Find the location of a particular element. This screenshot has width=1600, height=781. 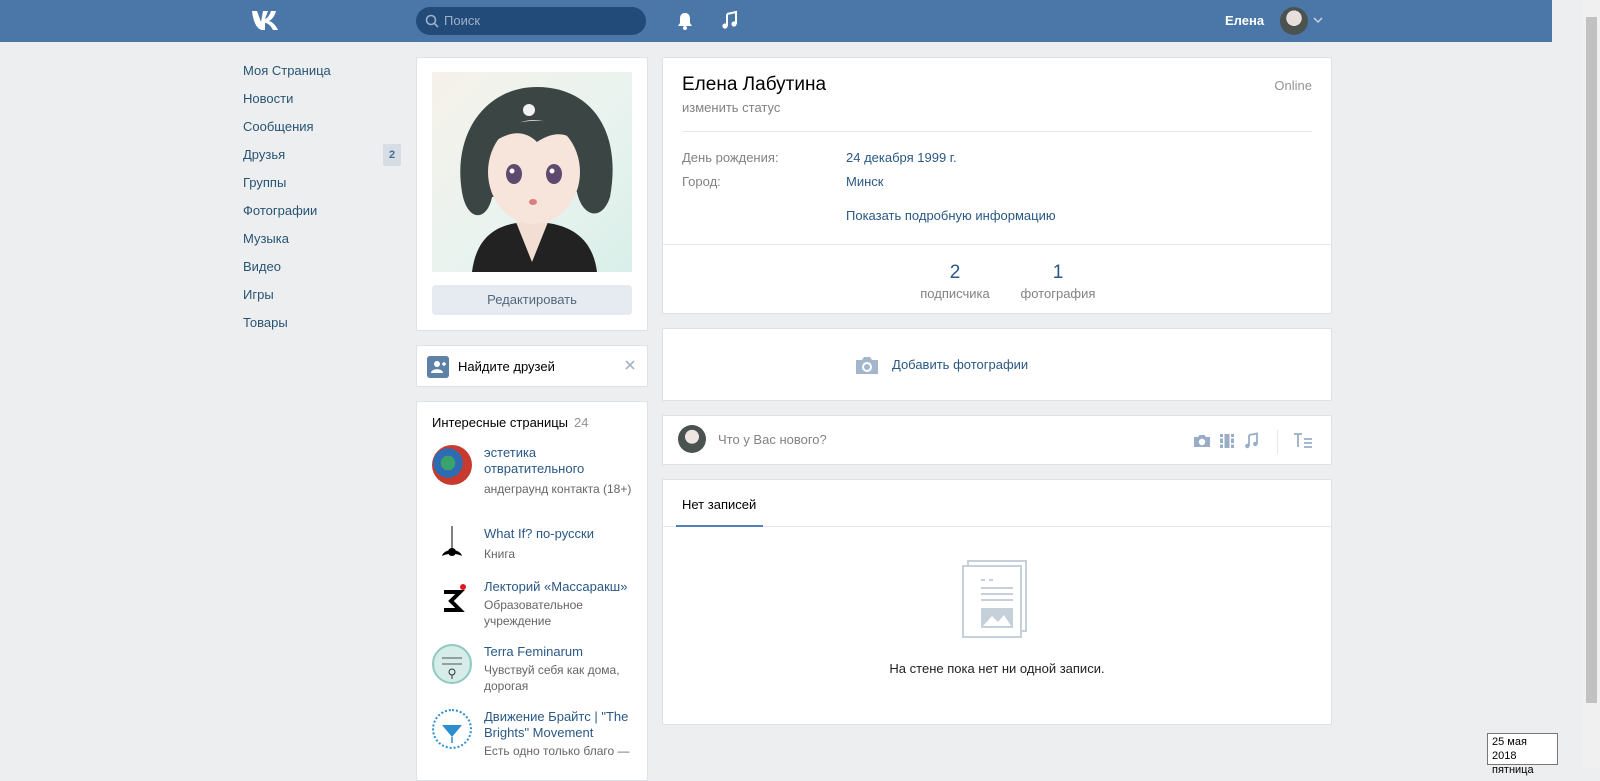

bell-icon is located at coordinates (685, 21).